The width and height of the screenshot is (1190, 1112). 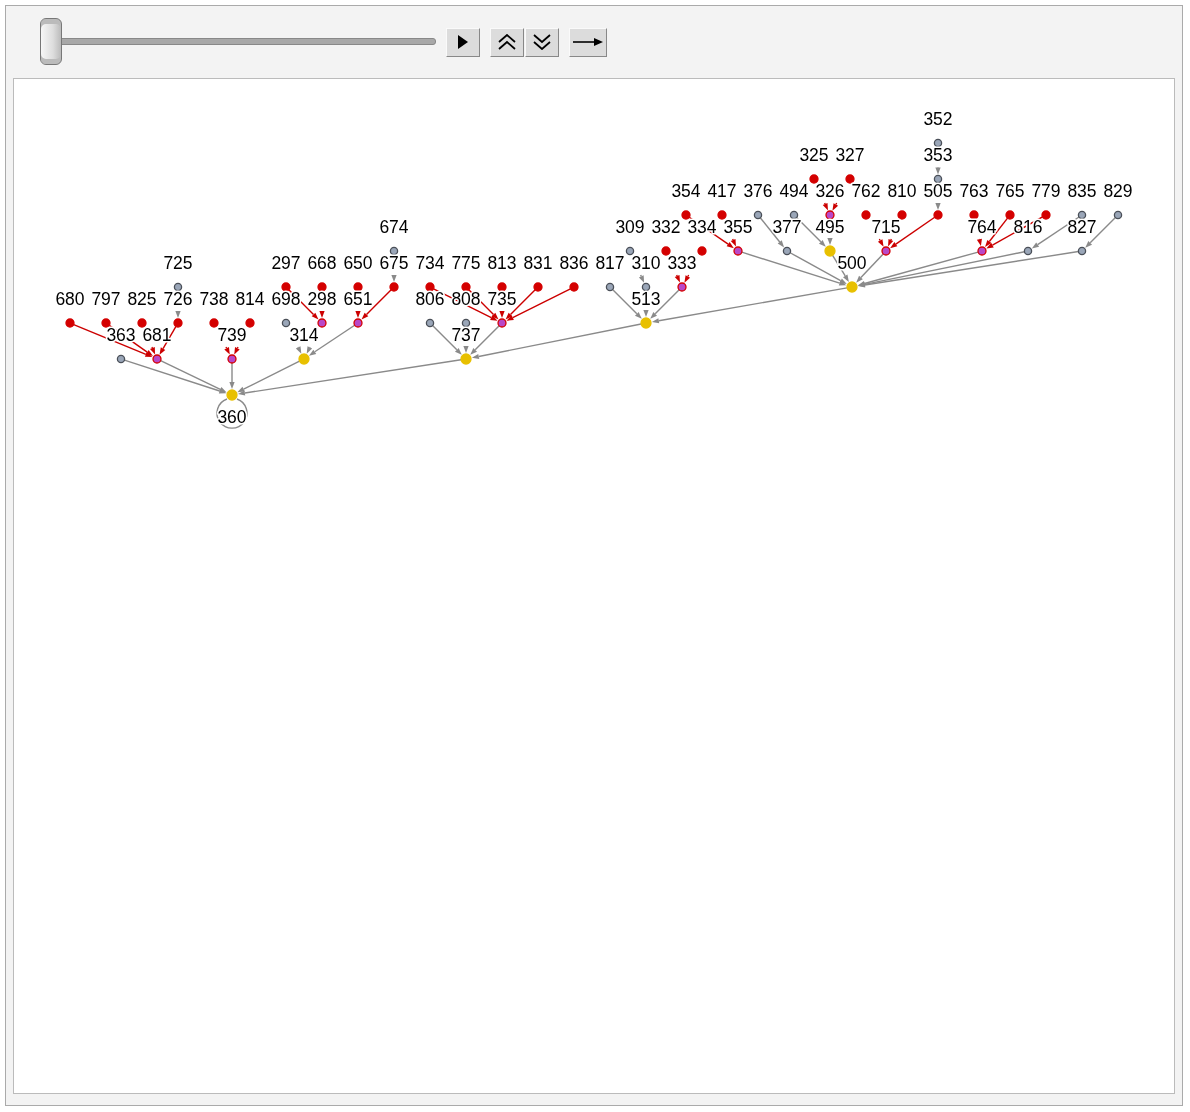 I want to click on node-label: 494, so click(x=794, y=191).